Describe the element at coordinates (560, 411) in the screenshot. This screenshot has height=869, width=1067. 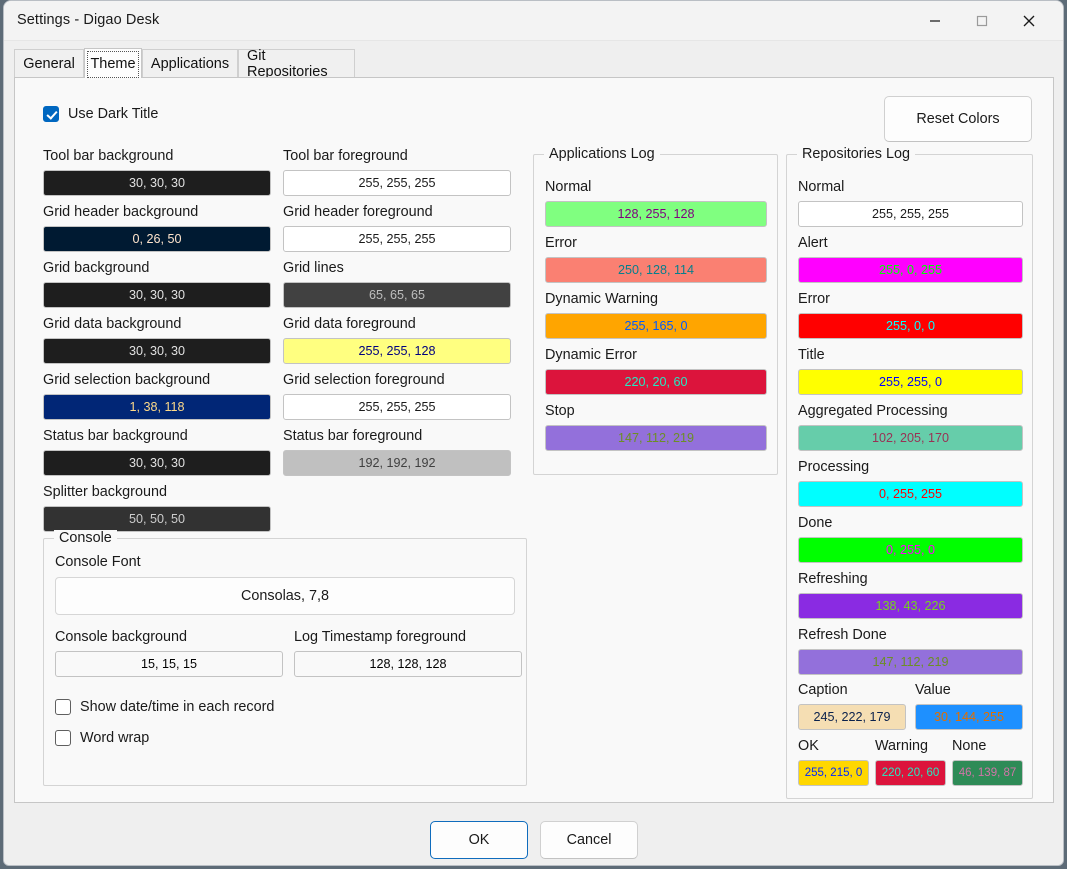
I see `app-log-stop-label: Stop` at that location.